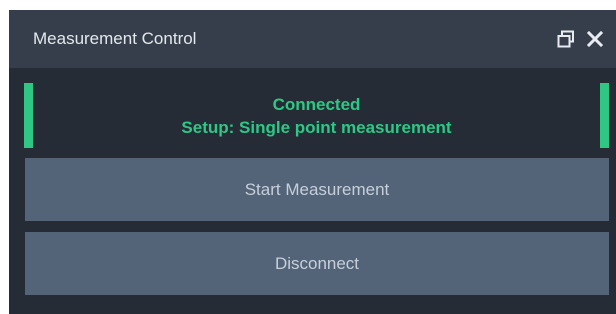 This screenshot has height=314, width=616. What do you see at coordinates (115, 38) in the screenshot?
I see `panel-title: Measurement Control` at bounding box center [115, 38].